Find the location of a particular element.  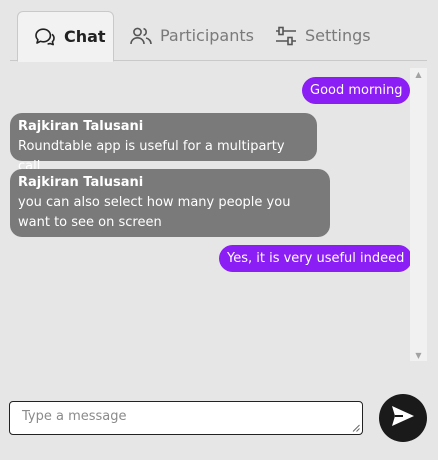

message-self: Yes, it is very useful indeed is located at coordinates (316, 258).